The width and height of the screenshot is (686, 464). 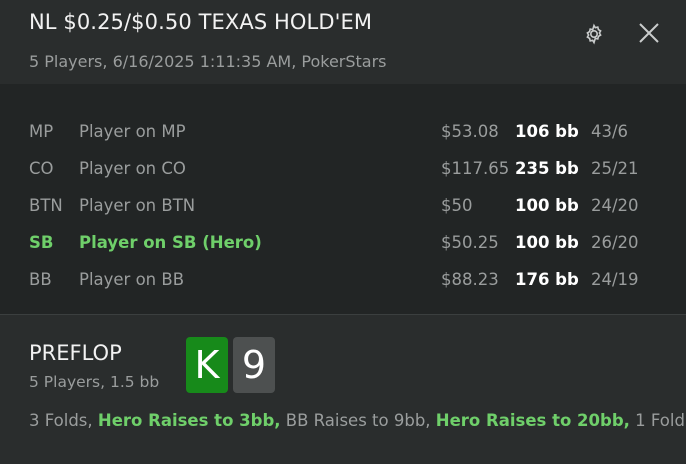 I want to click on player-stack-bb: 235 bb, so click(x=547, y=168).